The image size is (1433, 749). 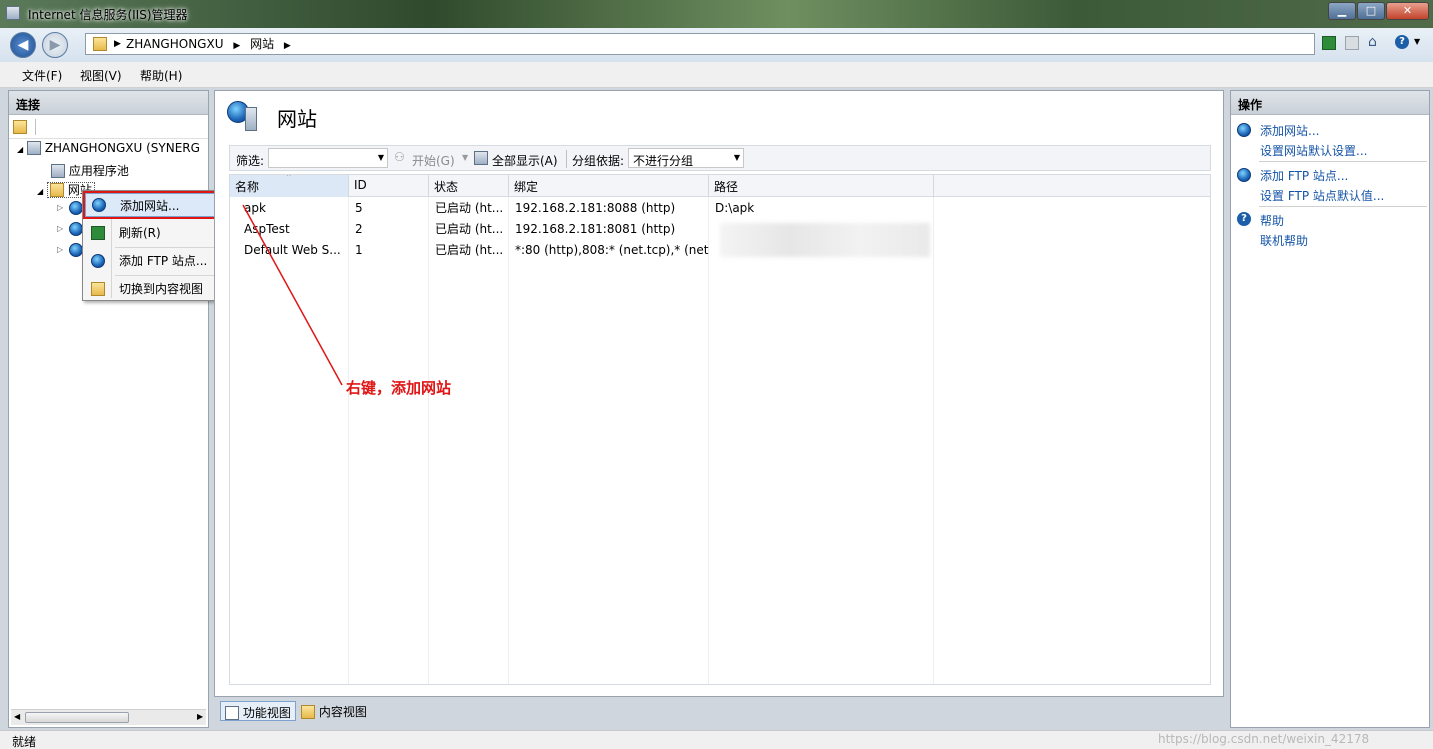 I want to click on actions-header: 操作, so click(x=1330, y=103).